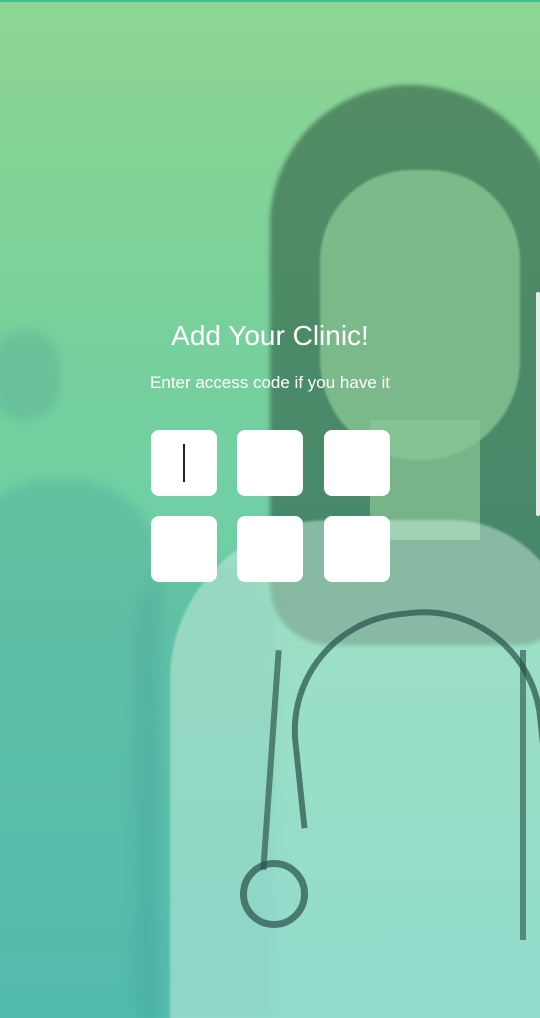 The image size is (540, 1018). I want to click on page-title: Add Your Clinic!, so click(270, 335).